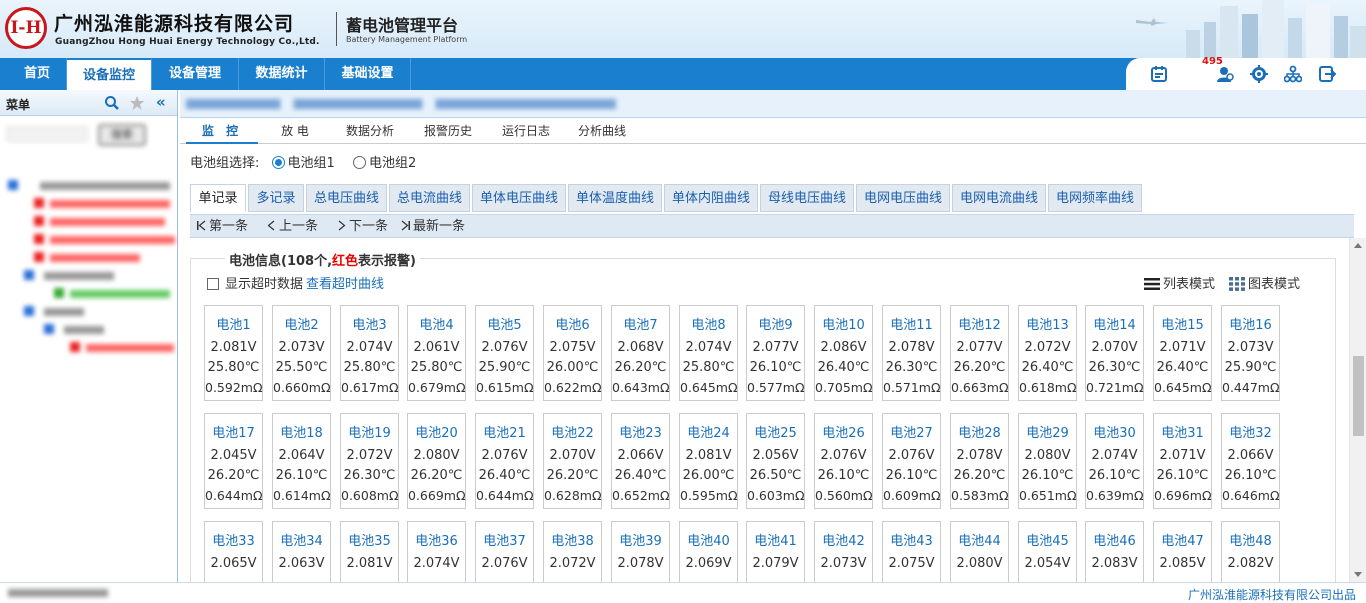 The image size is (1366, 603). Describe the element at coordinates (346, 198) in the screenshot. I see `subtab-total-voltage-curve: 总电压曲线` at that location.